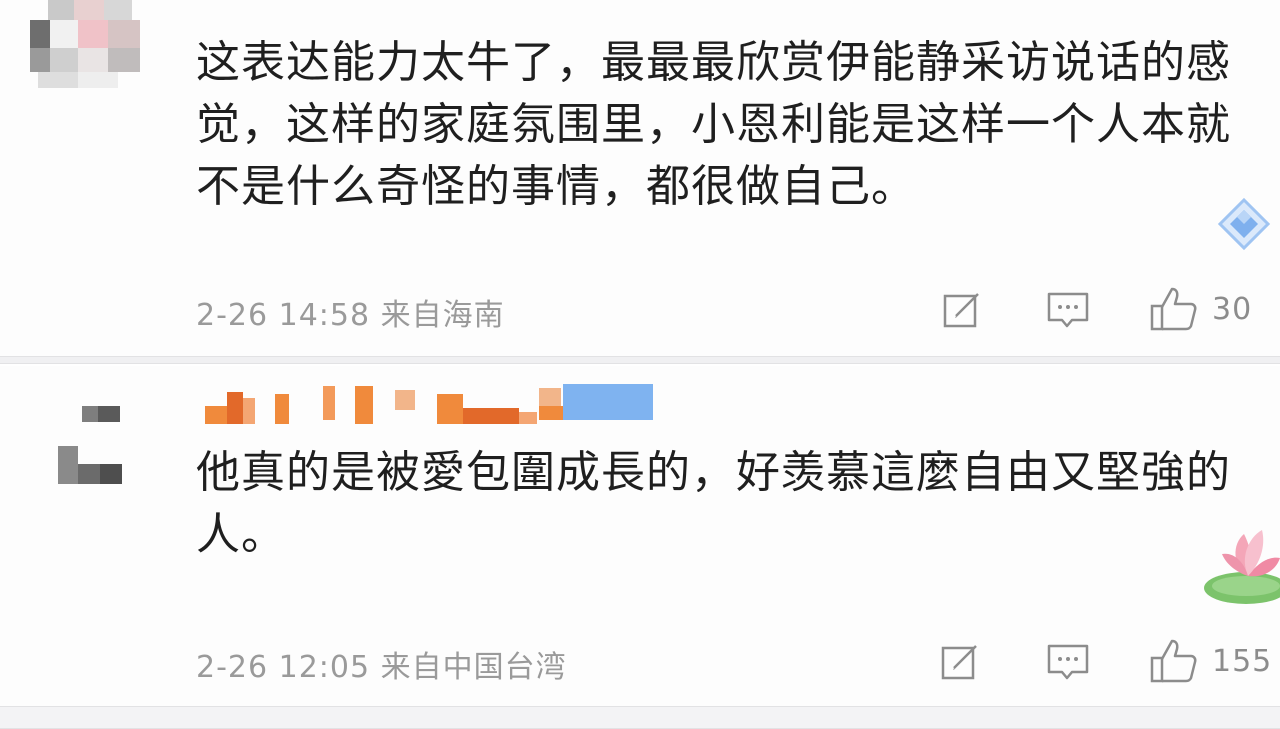 This screenshot has width=1280, height=729. What do you see at coordinates (1211, 661) in the screenshot?
I see `like-button: 155` at bounding box center [1211, 661].